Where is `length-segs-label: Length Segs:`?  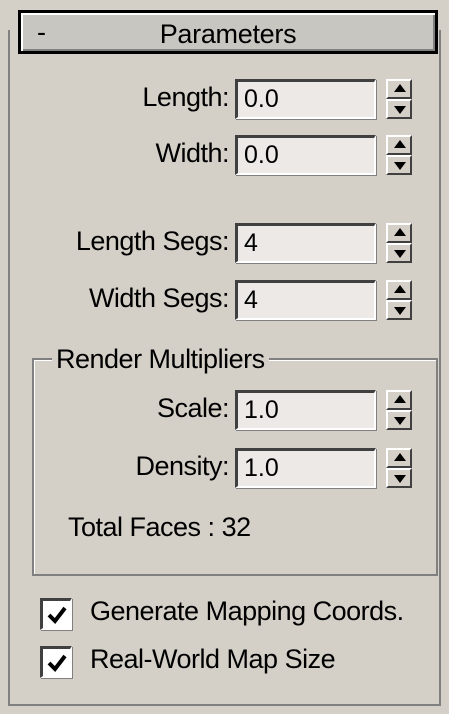 length-segs-label: Length Segs: is located at coordinates (152, 241).